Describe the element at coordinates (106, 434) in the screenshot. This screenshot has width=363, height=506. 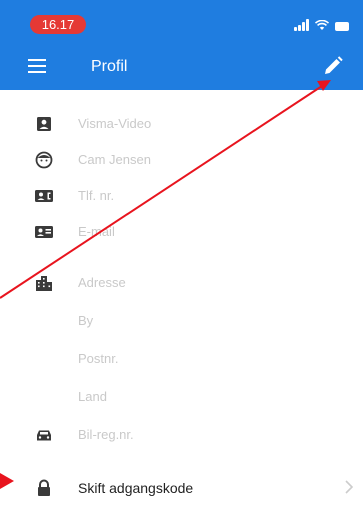
I see `field-label: Bil-reg.nr.` at that location.